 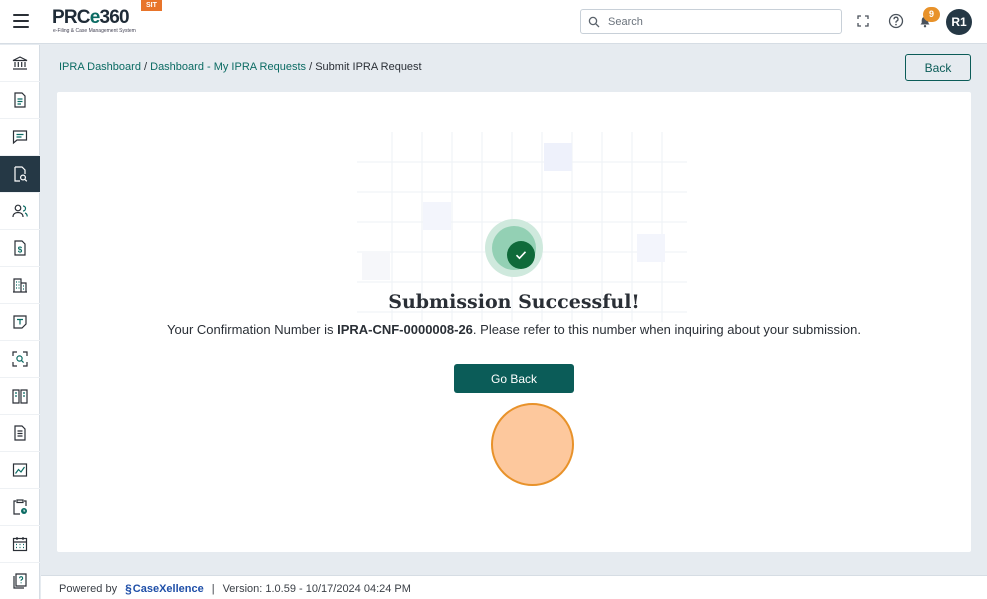 What do you see at coordinates (514, 248) in the screenshot?
I see `success-indicator` at bounding box center [514, 248].